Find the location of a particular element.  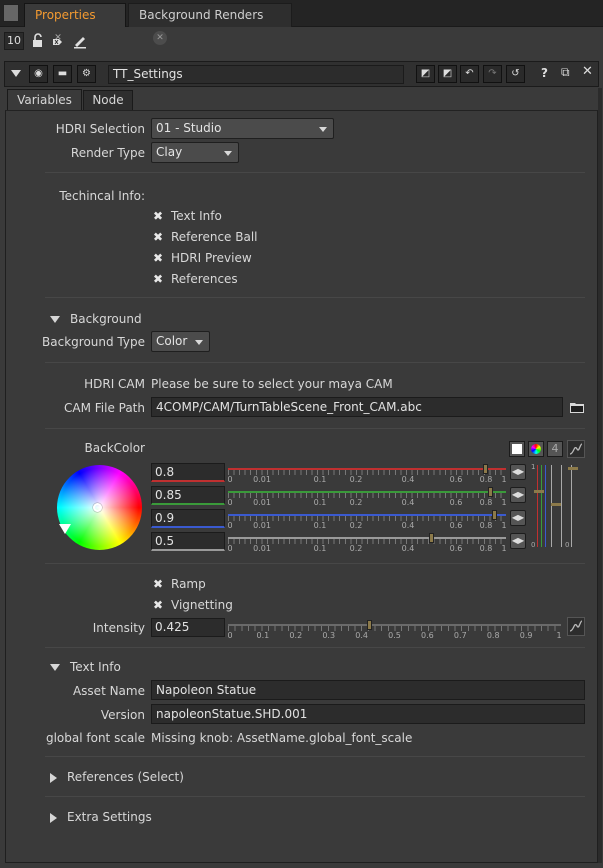

vignetting-checkbox: ✖ Vignetting is located at coordinates (193, 605).